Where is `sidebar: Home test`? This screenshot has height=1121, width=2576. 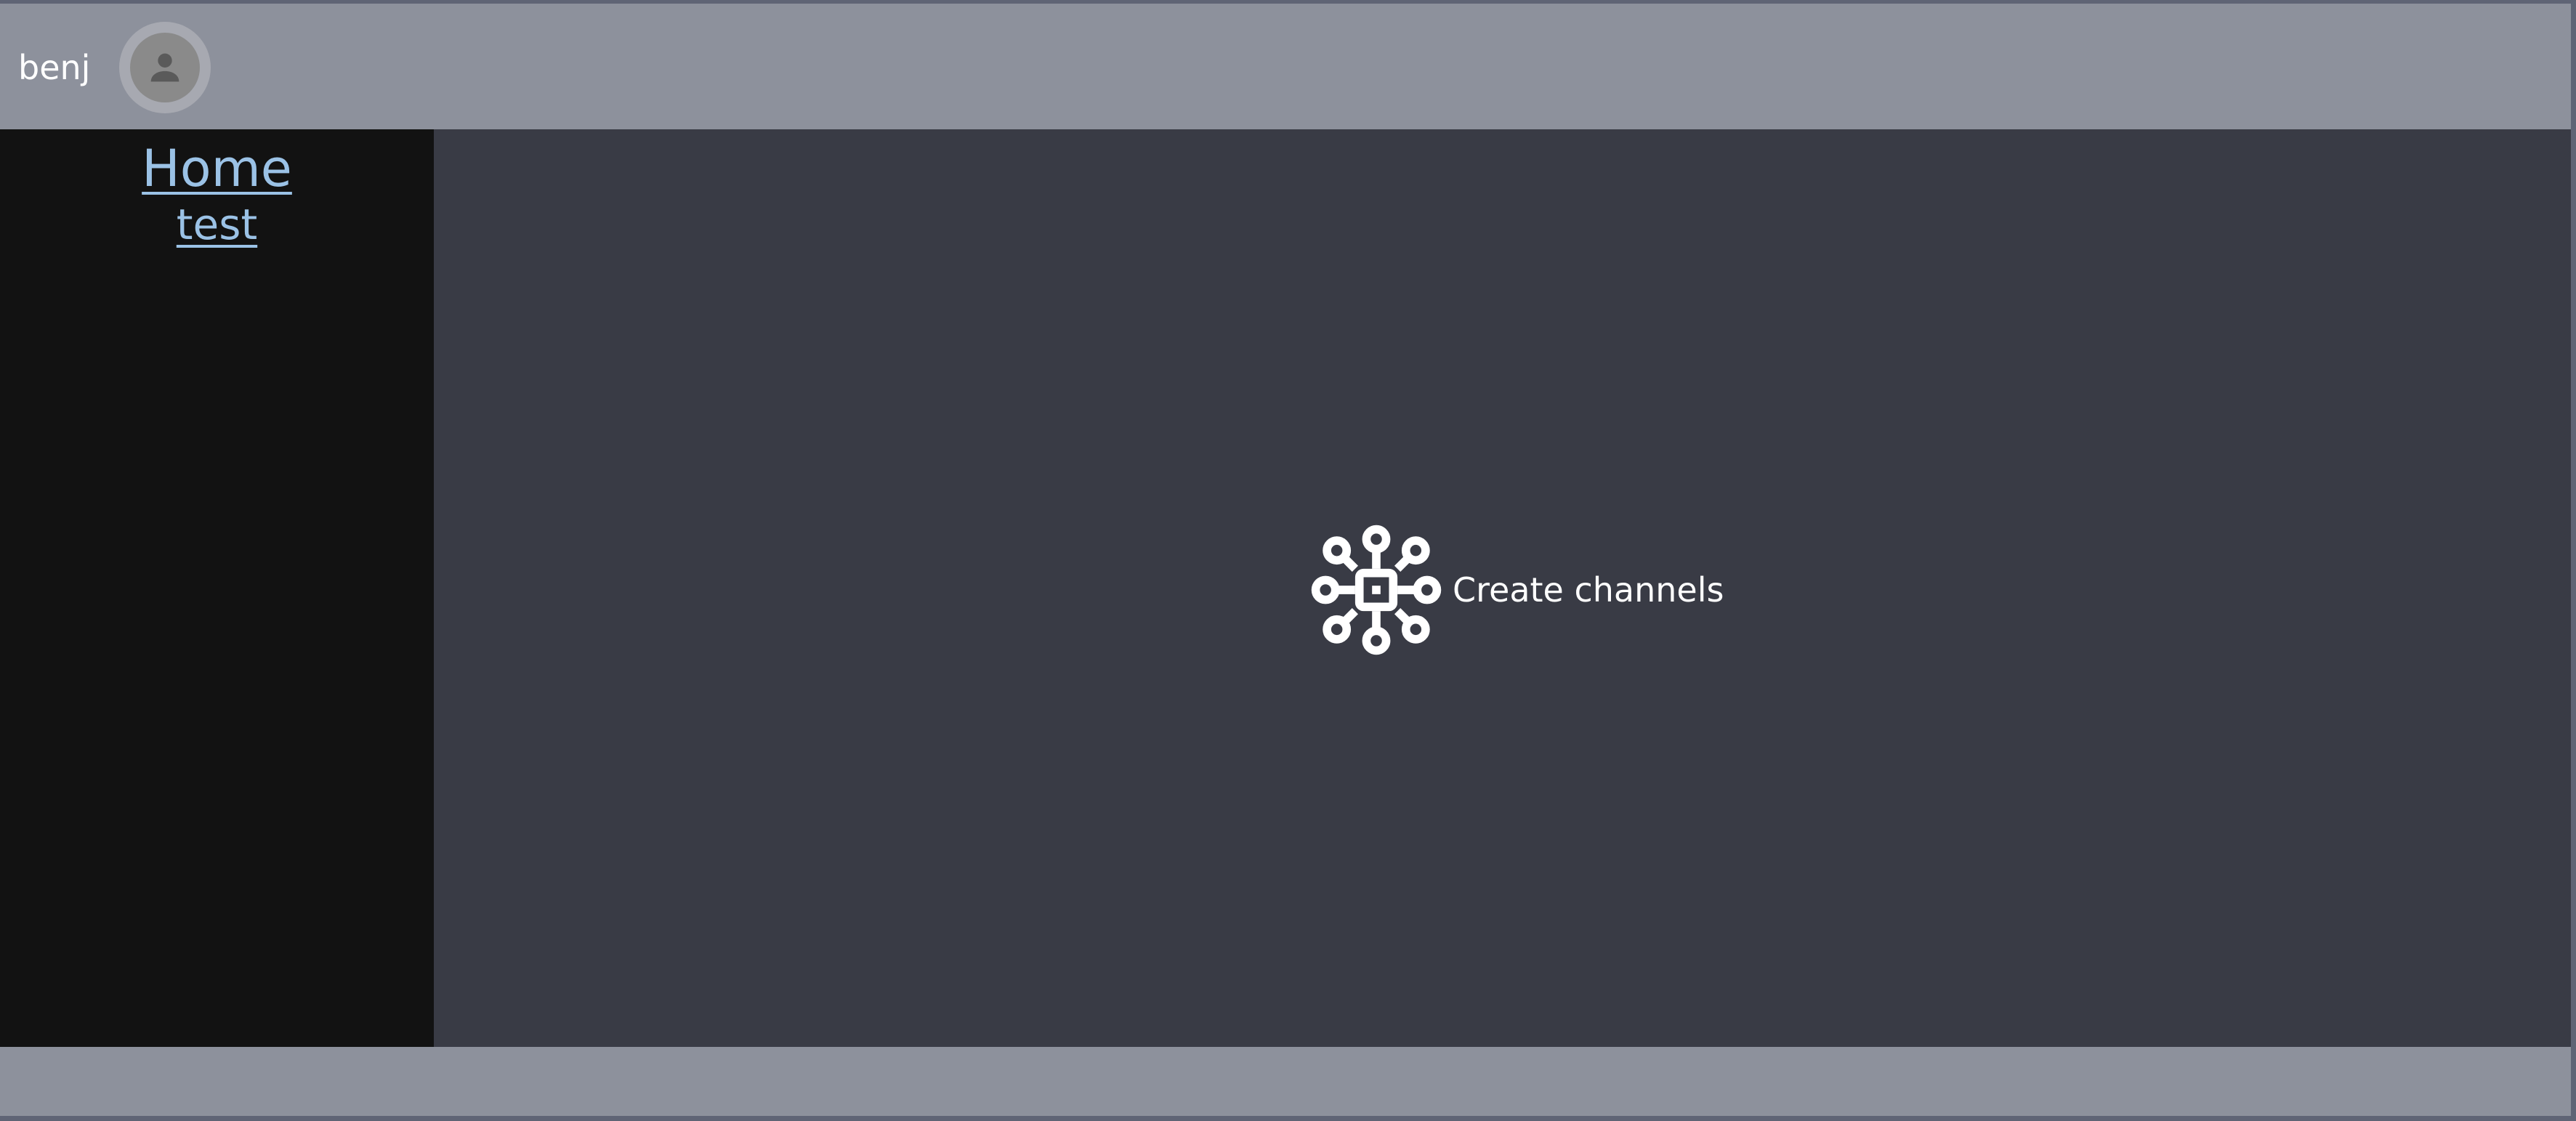 sidebar: Home test is located at coordinates (217, 588).